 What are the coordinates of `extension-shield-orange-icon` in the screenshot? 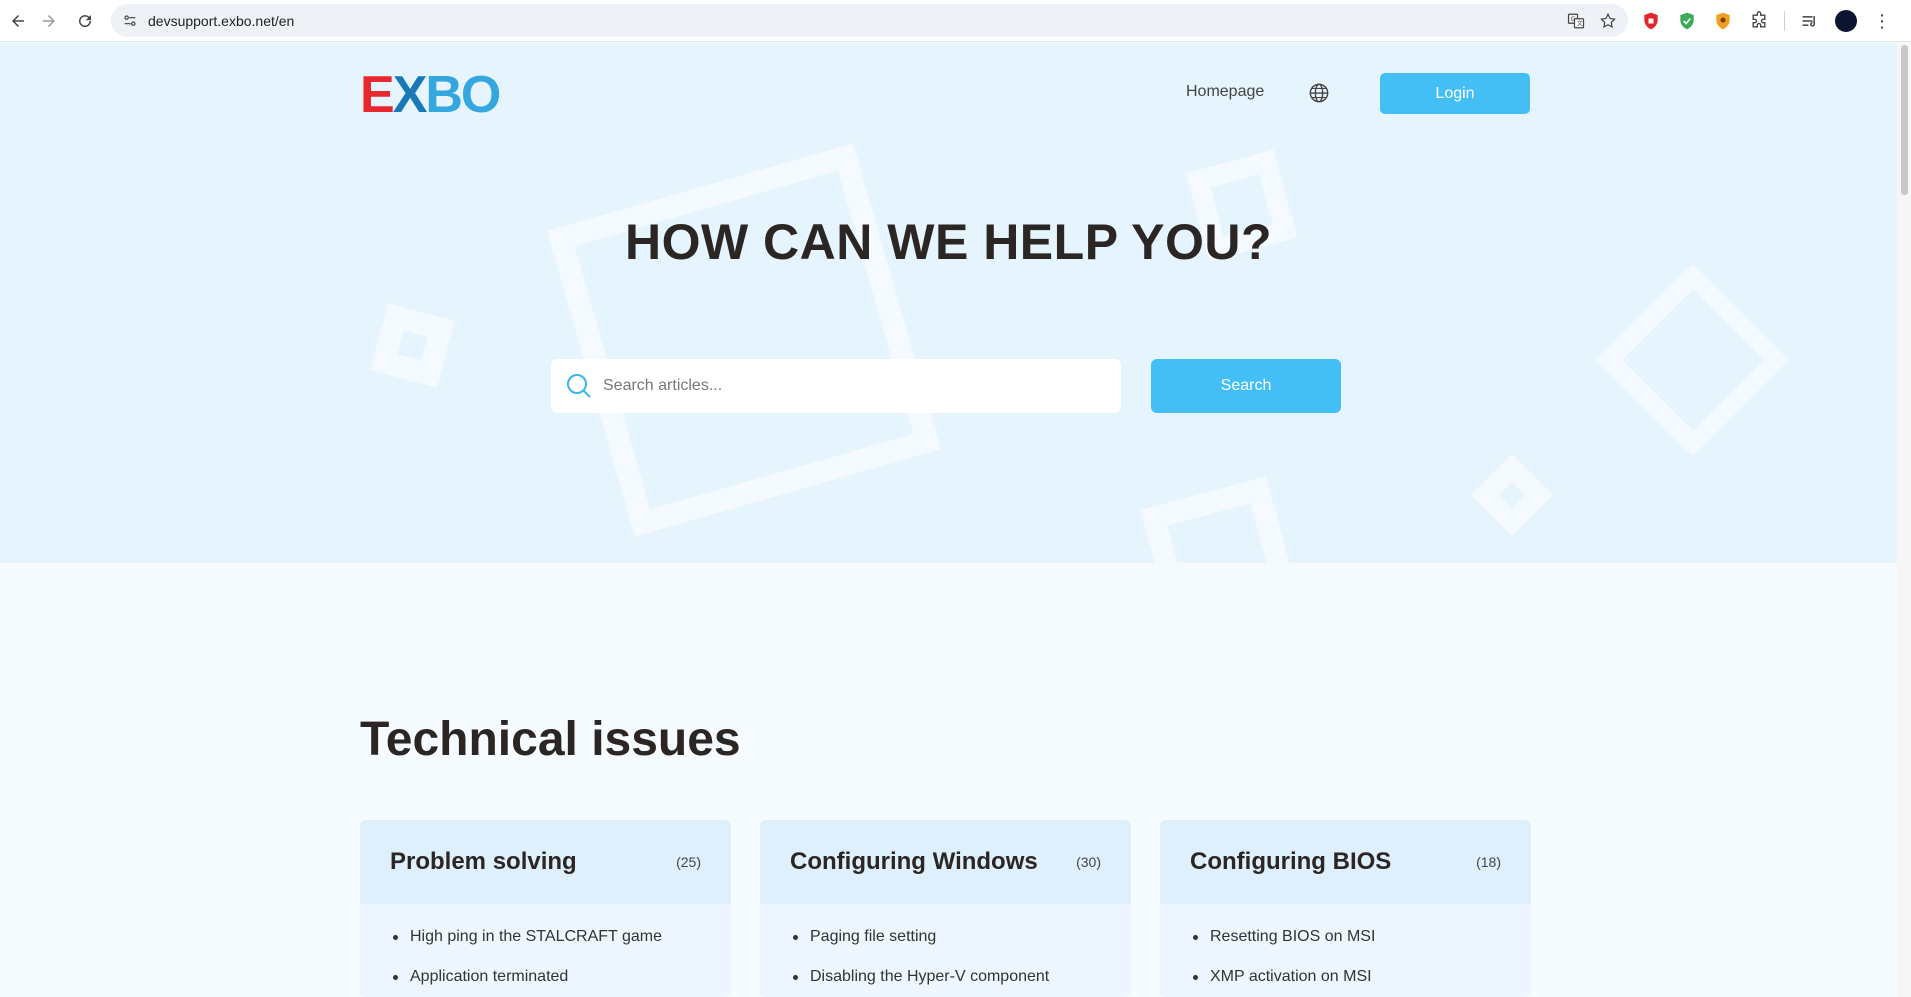 It's located at (1723, 21).